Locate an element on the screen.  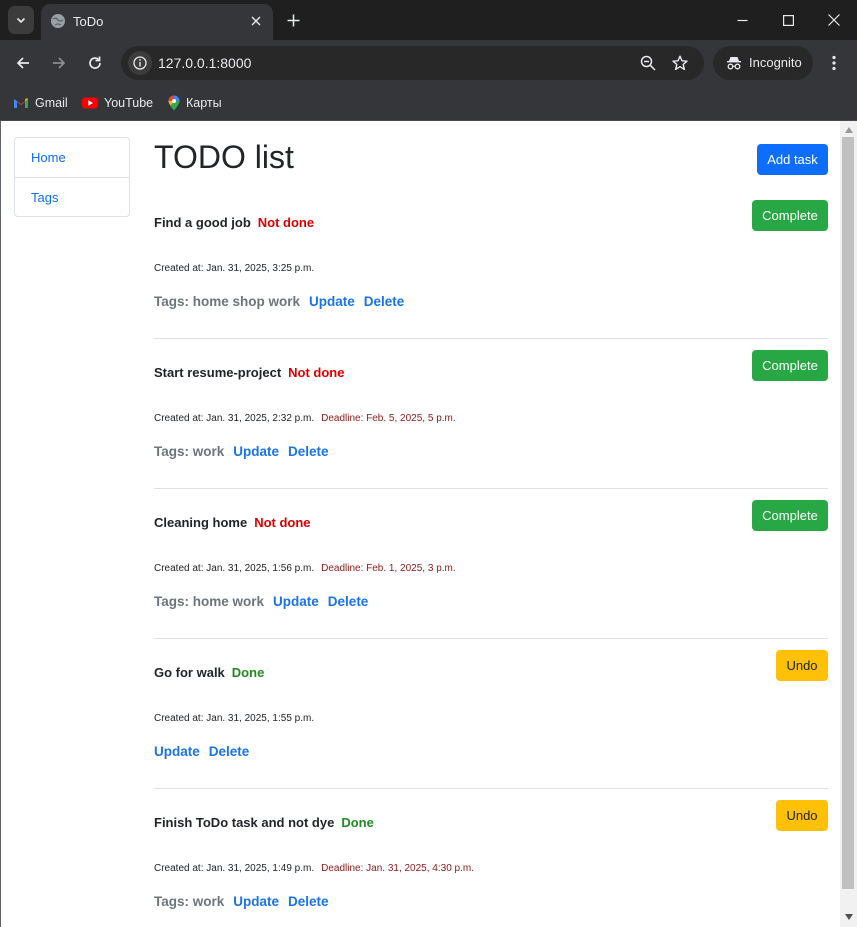
task-created-at: Created at: Jan. 31, 2025, 3:25 p.m. is located at coordinates (234, 268).